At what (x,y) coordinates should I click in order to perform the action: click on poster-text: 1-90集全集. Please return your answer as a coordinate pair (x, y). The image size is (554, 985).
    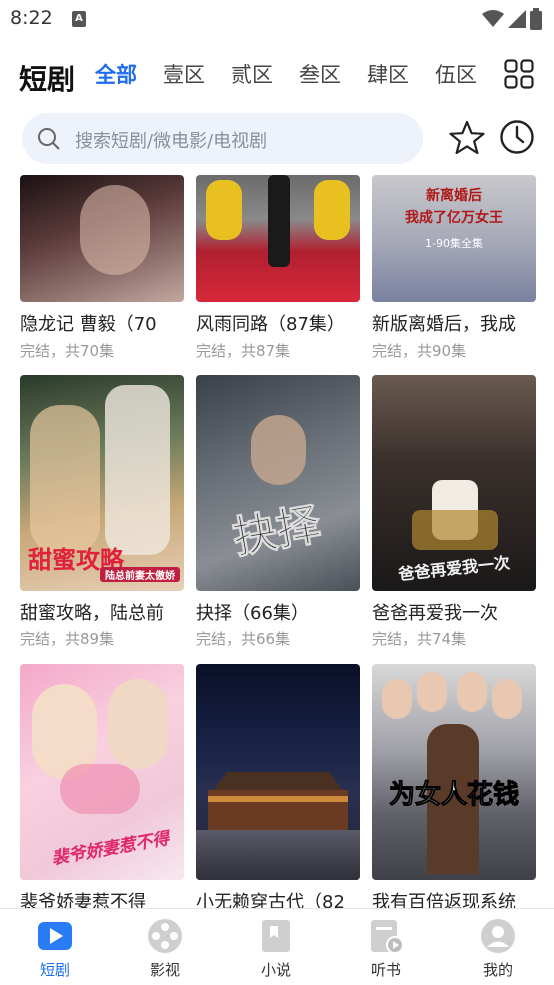
    Looking at the image, I should click on (454, 243).